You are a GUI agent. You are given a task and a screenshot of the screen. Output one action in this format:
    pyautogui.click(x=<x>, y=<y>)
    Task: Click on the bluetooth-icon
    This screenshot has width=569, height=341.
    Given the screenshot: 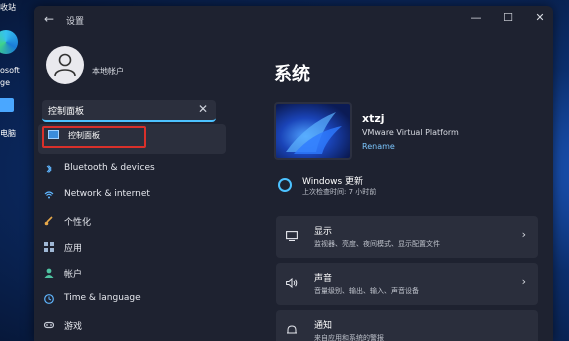 What is the action you would take?
    pyautogui.click(x=49, y=169)
    